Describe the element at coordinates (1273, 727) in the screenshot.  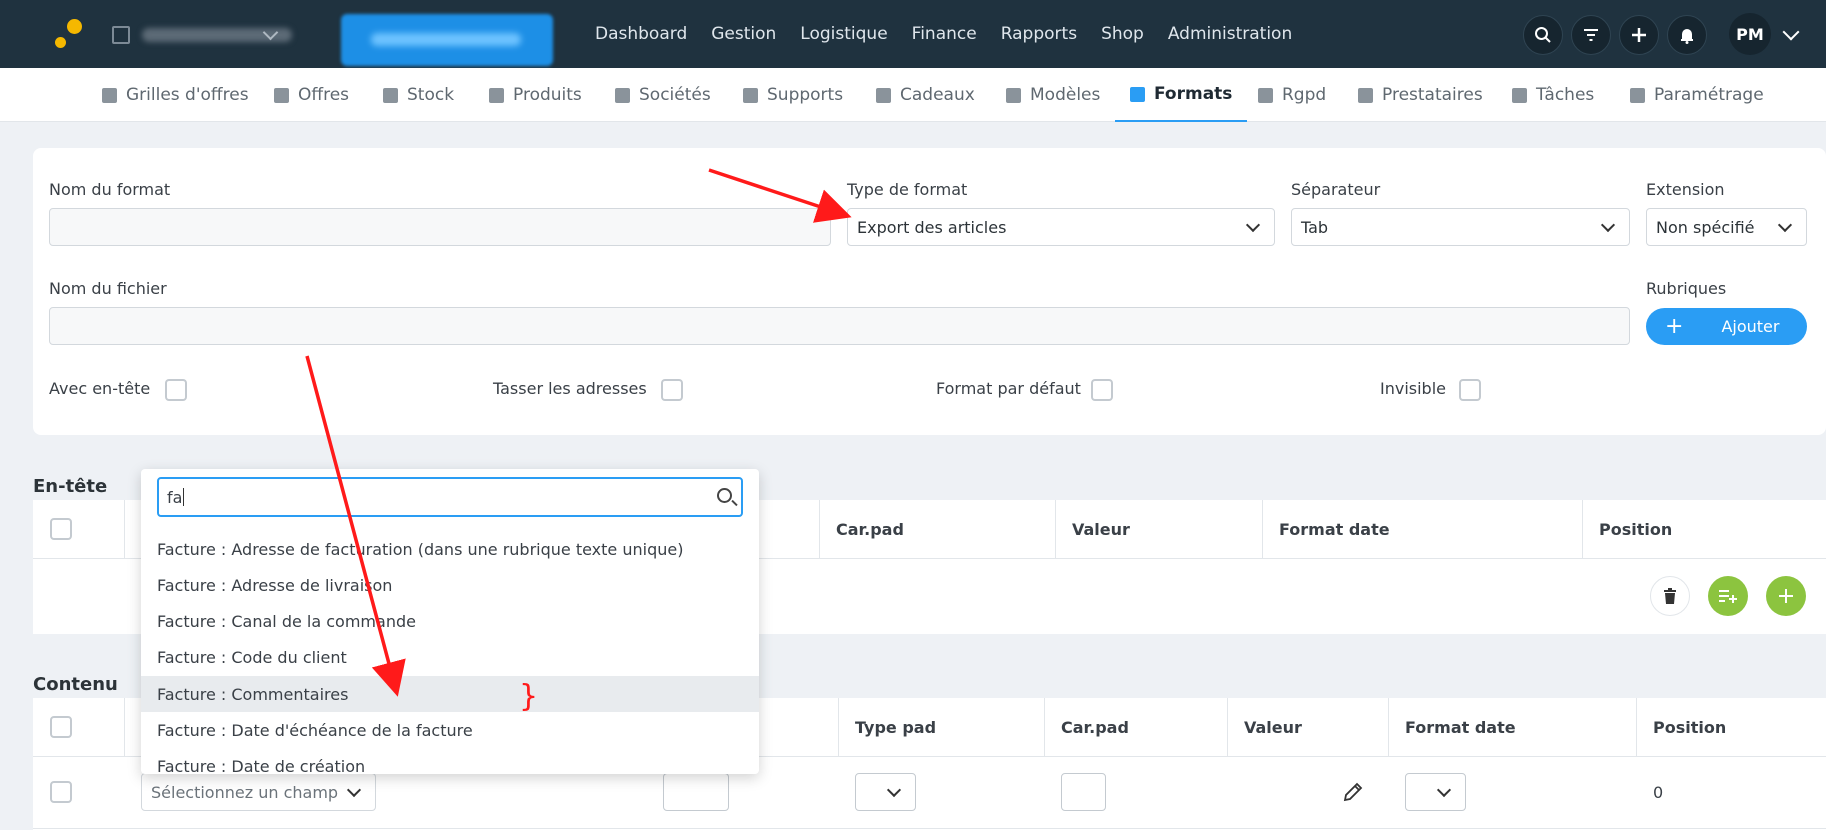
I see `contenu-col-valeur: Valeur` at that location.